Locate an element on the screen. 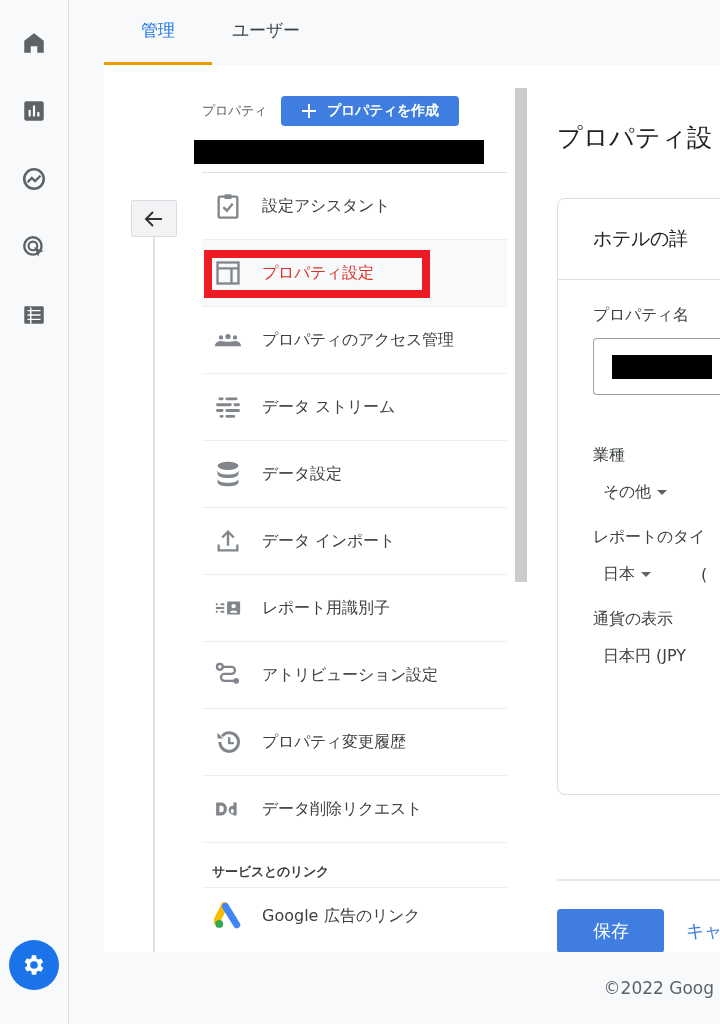 This screenshot has width=720, height=1024. nav-item: レポート用識別子 is located at coordinates (354, 608).